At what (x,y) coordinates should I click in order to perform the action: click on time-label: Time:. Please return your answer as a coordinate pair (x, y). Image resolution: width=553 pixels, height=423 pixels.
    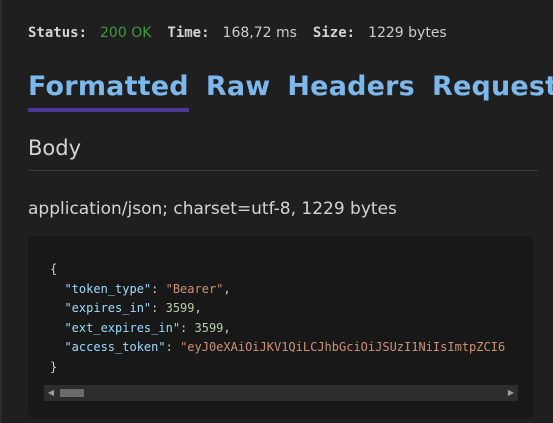
    Looking at the image, I should click on (188, 33).